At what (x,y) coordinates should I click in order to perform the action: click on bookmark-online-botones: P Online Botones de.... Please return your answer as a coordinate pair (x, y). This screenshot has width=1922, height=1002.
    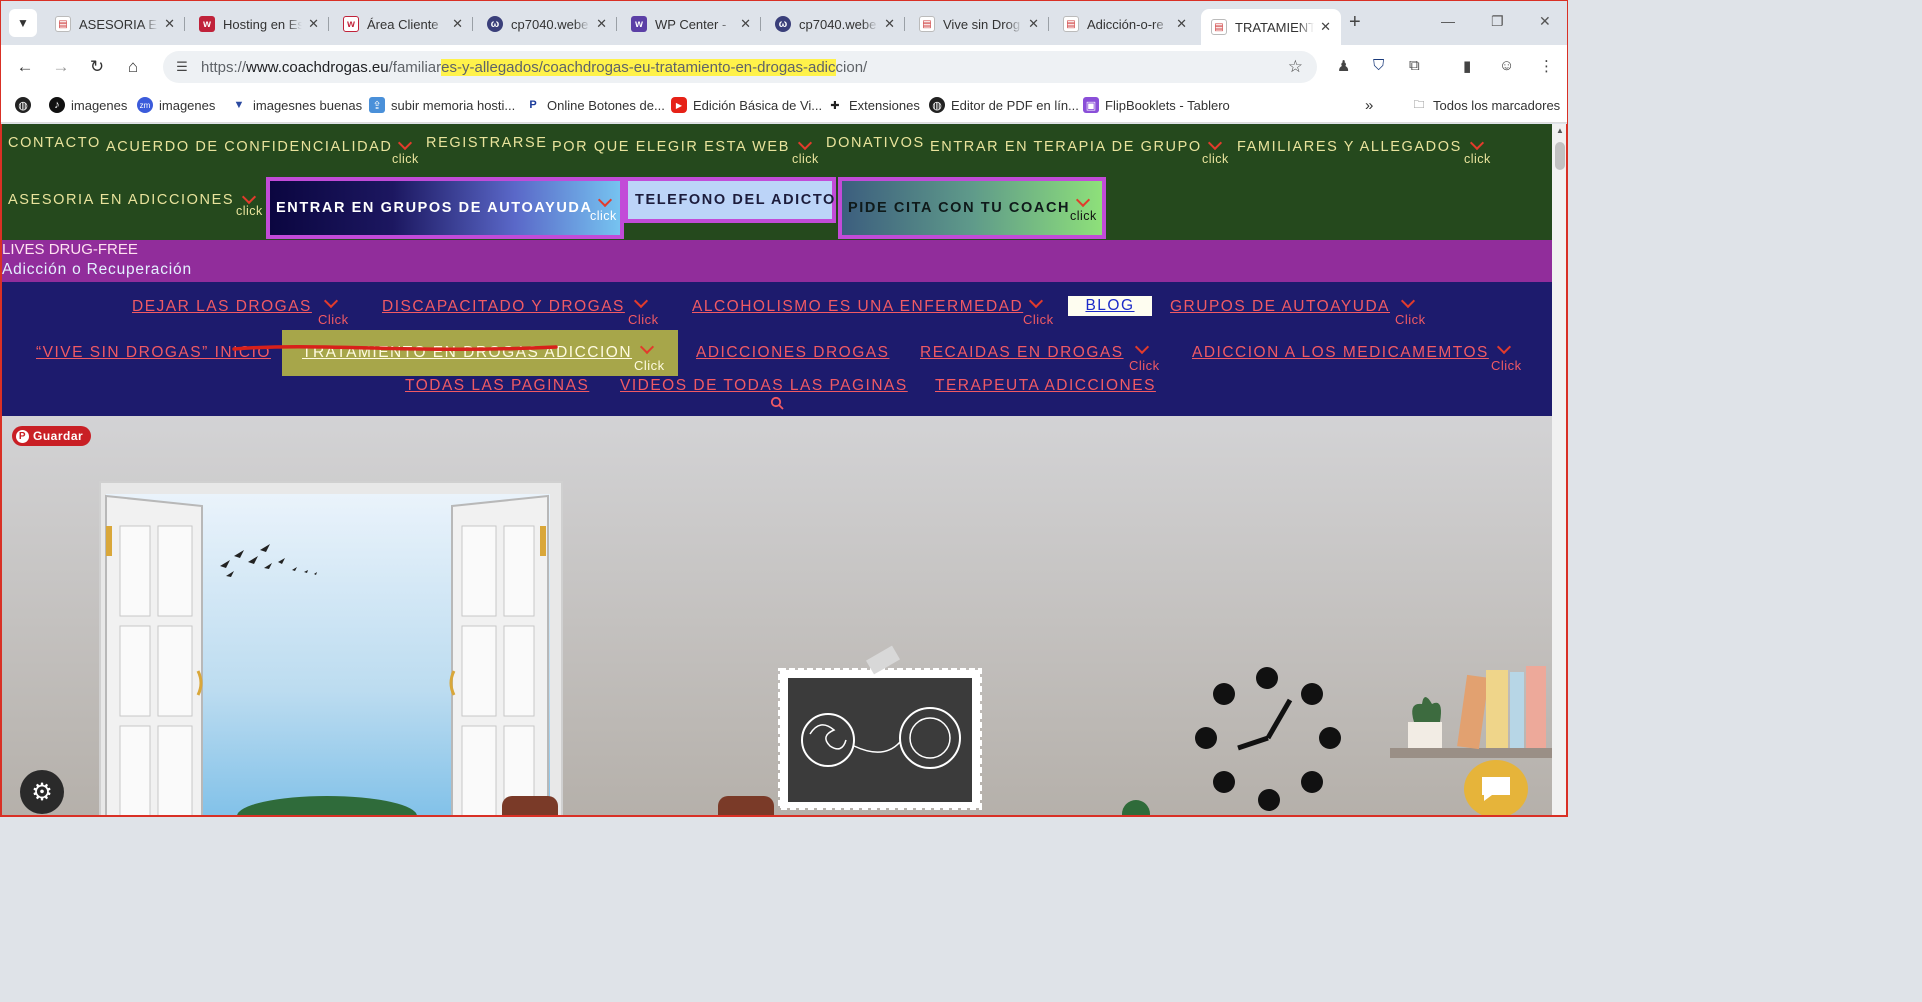
    Looking at the image, I should click on (594, 105).